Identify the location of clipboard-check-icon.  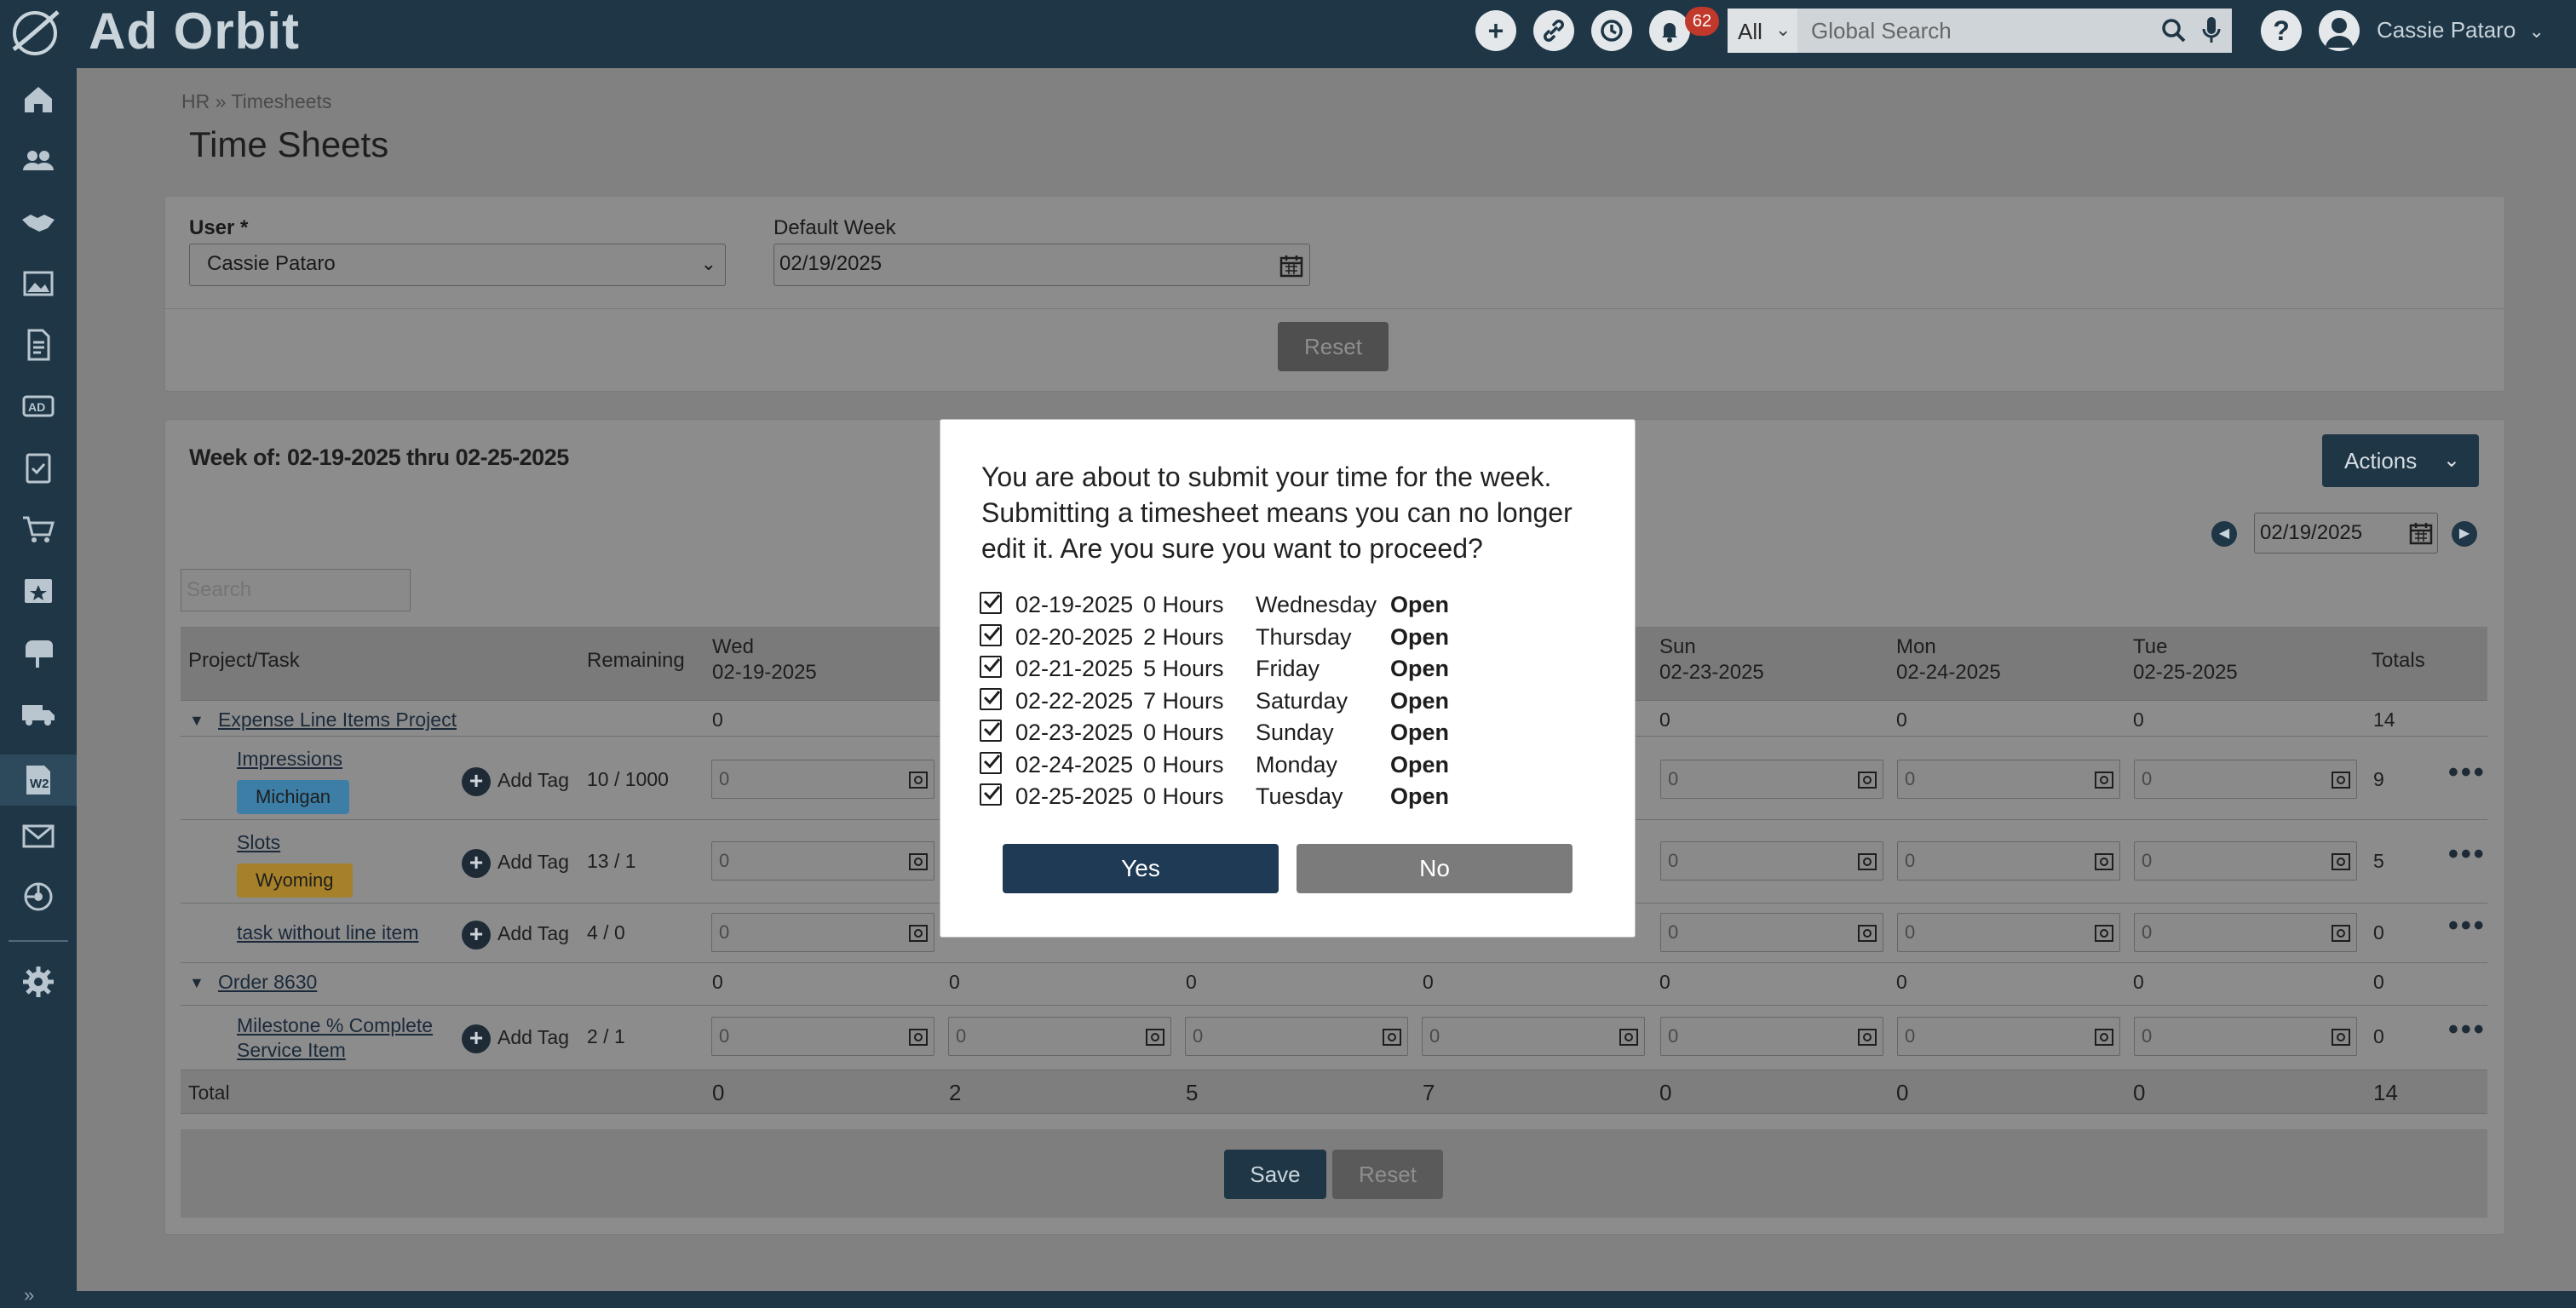
(38, 467).